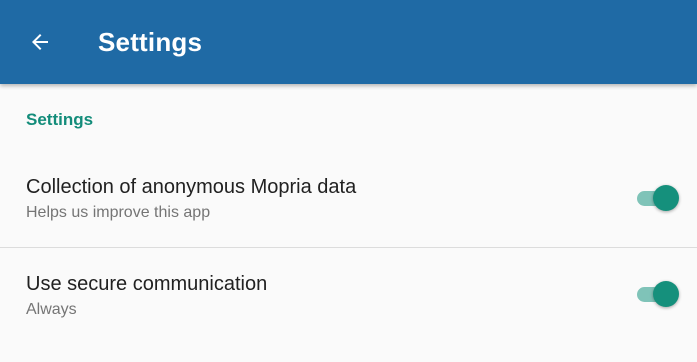  Describe the element at coordinates (51, 309) in the screenshot. I see `pref-summary: Always` at that location.